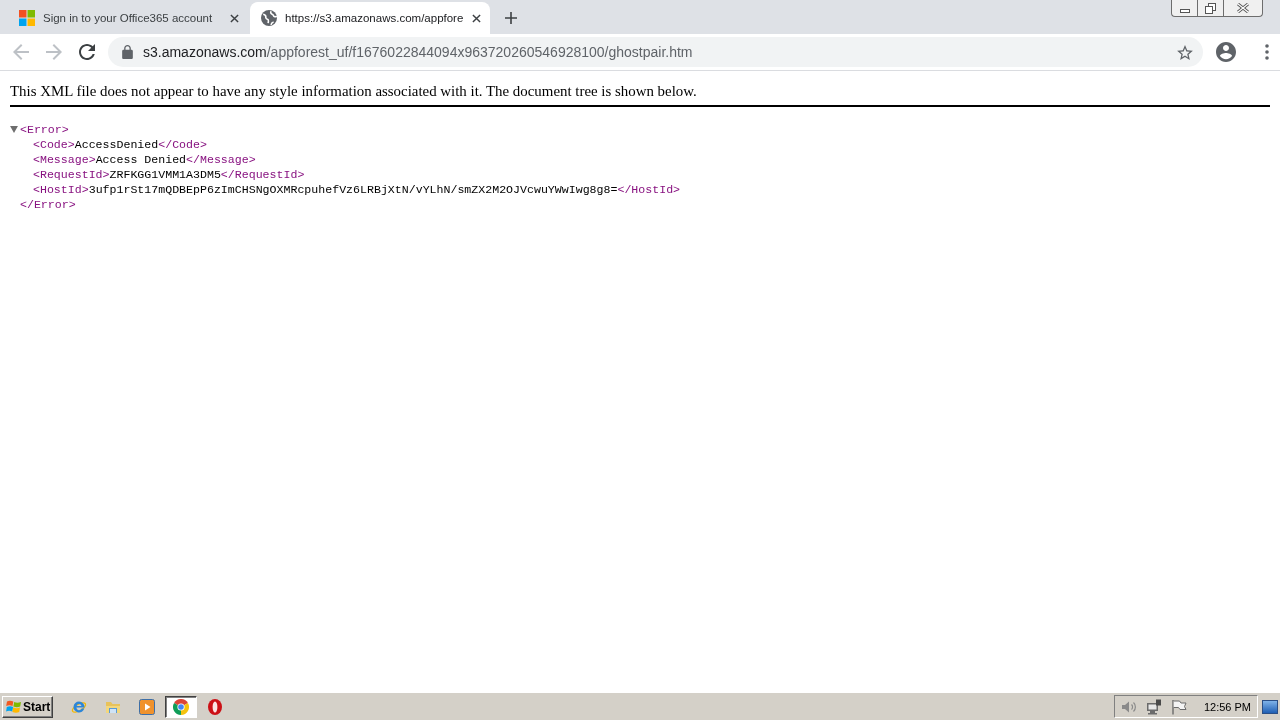  Describe the element at coordinates (87, 52) in the screenshot. I see `reload-icon` at that location.